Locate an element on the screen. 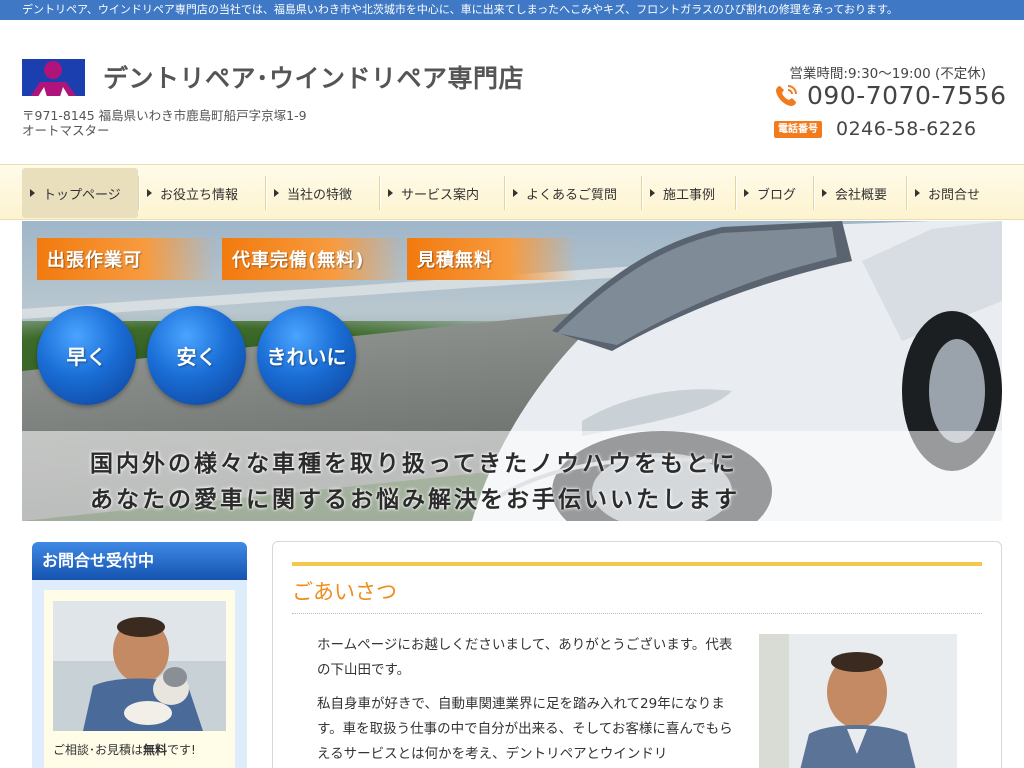 This screenshot has height=768, width=1024. nav-item-useful-info: お役立ち情報 is located at coordinates (202, 193).